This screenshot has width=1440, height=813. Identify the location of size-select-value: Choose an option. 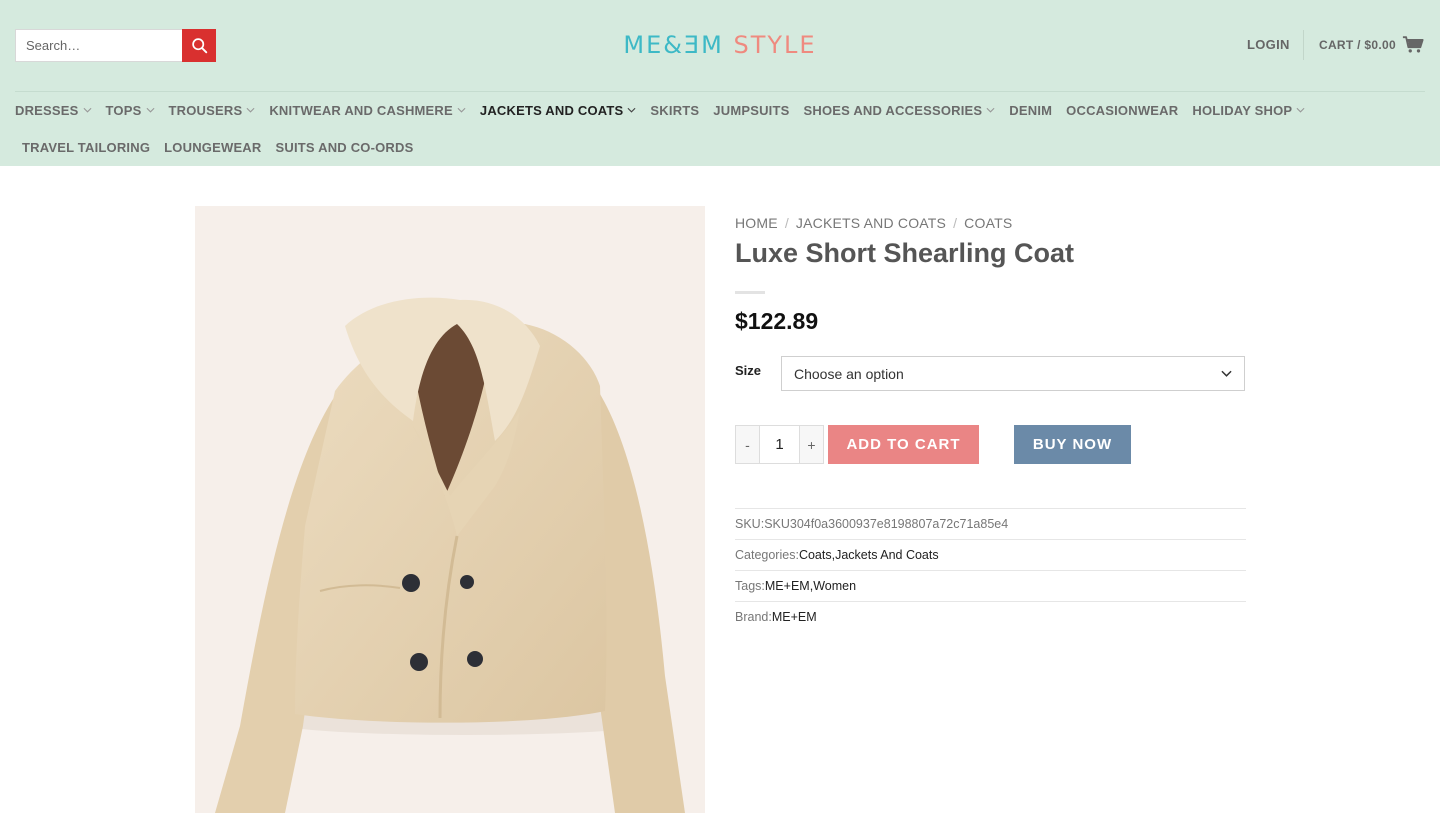
(849, 373).